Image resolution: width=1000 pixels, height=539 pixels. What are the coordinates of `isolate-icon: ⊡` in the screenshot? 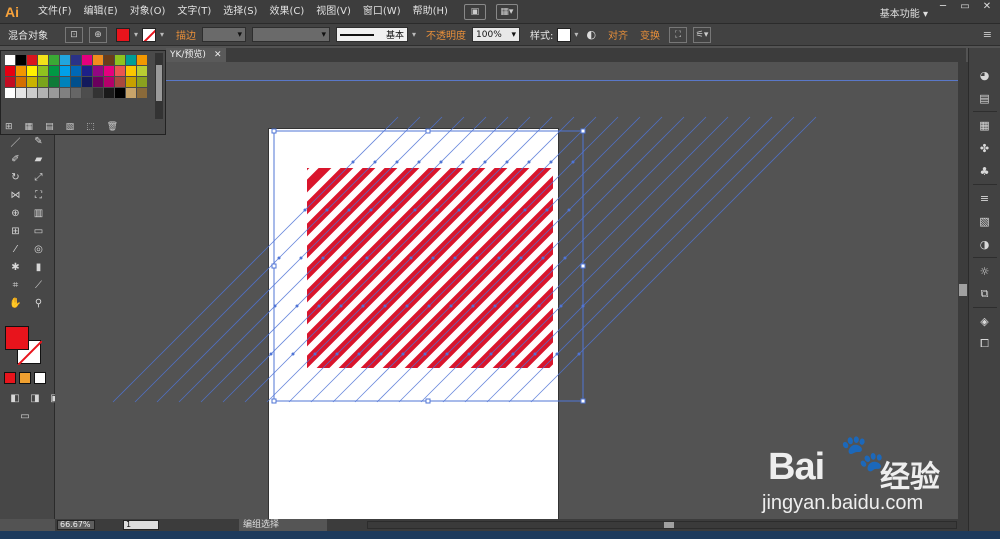 It's located at (74, 34).